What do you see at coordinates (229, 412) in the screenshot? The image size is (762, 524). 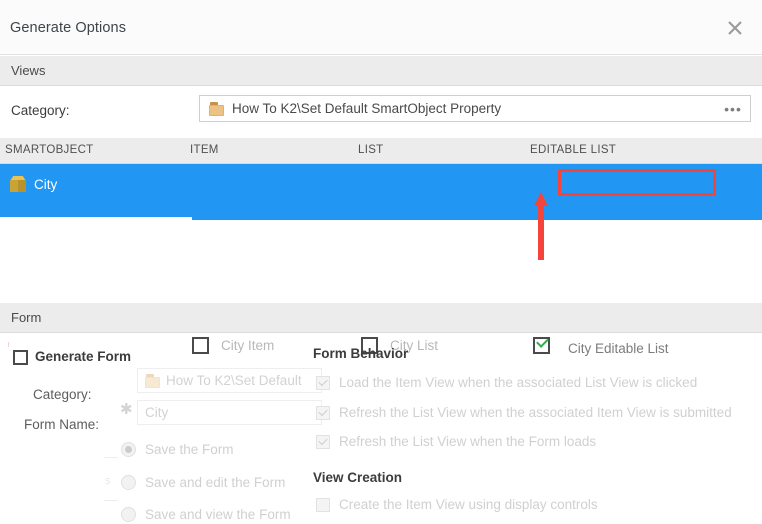 I see `form-name-input: City` at bounding box center [229, 412].